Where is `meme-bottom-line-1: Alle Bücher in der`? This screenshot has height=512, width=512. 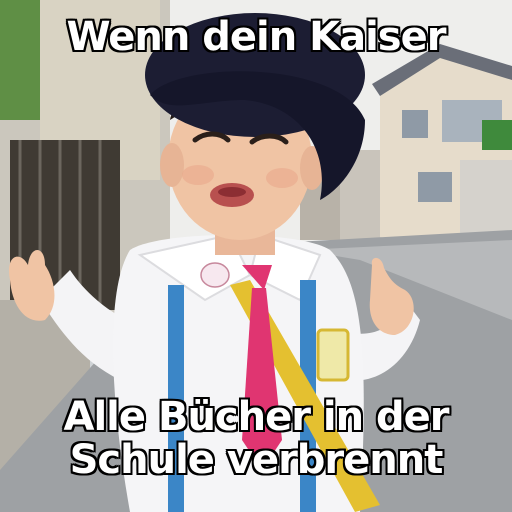
meme-bottom-line-1: Alle Bücher in der is located at coordinates (256, 417).